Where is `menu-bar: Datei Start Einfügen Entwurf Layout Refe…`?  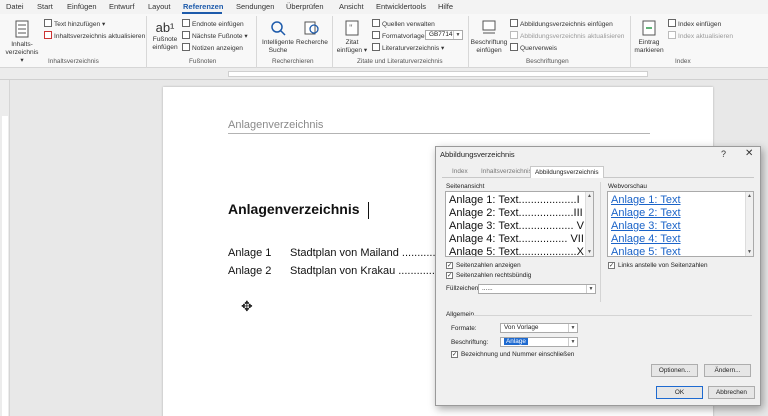
menu-bar: Datei Start Einfügen Entwurf Layout Refe… is located at coordinates (384, 7).